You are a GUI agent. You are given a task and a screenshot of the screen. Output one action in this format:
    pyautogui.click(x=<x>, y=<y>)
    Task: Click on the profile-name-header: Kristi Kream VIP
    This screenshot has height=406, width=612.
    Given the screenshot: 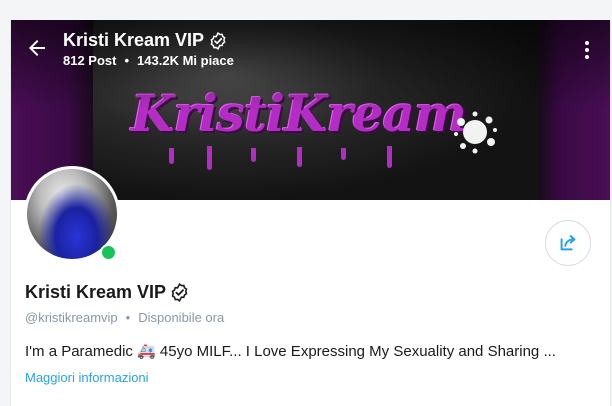 What is the action you would take?
    pyautogui.click(x=134, y=40)
    